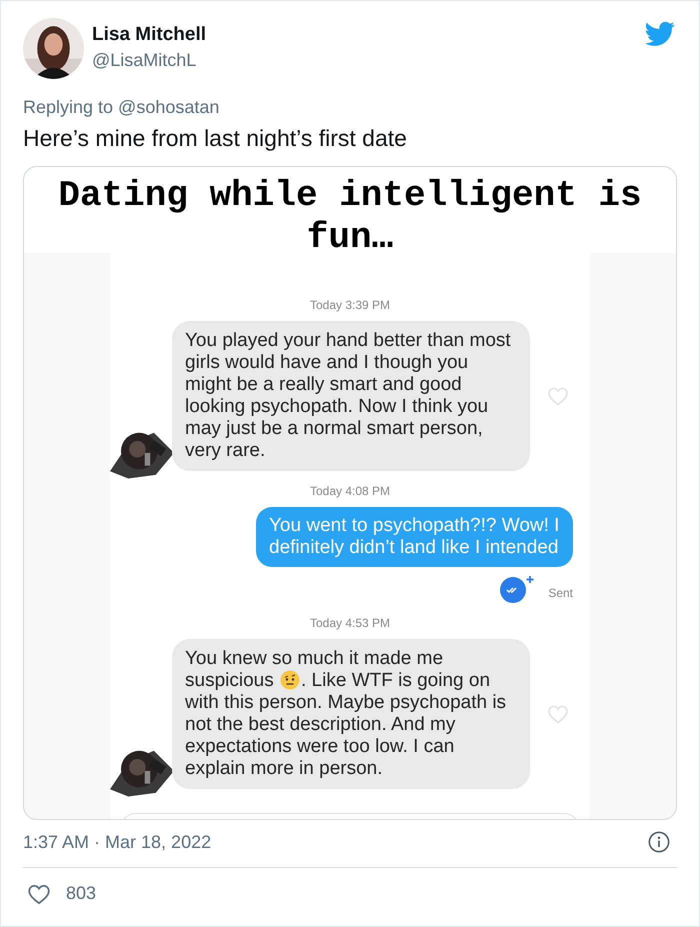 The image size is (700, 927). What do you see at coordinates (345, 713) in the screenshot?
I see `message-text: You knew so much it made me suspicious . Like WTF is going on with this person. Maybe psychopath is not the best description. And my expectations were too low. I can explain more in person.` at bounding box center [345, 713].